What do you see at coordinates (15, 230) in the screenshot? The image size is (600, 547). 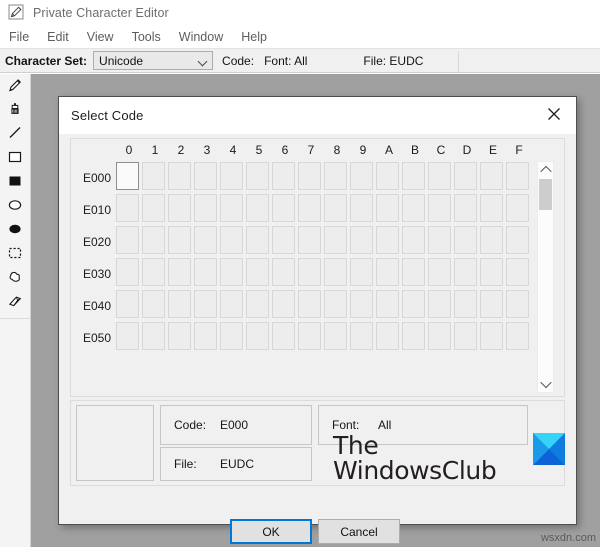 I see `filled-ellipse-tool` at bounding box center [15, 230].